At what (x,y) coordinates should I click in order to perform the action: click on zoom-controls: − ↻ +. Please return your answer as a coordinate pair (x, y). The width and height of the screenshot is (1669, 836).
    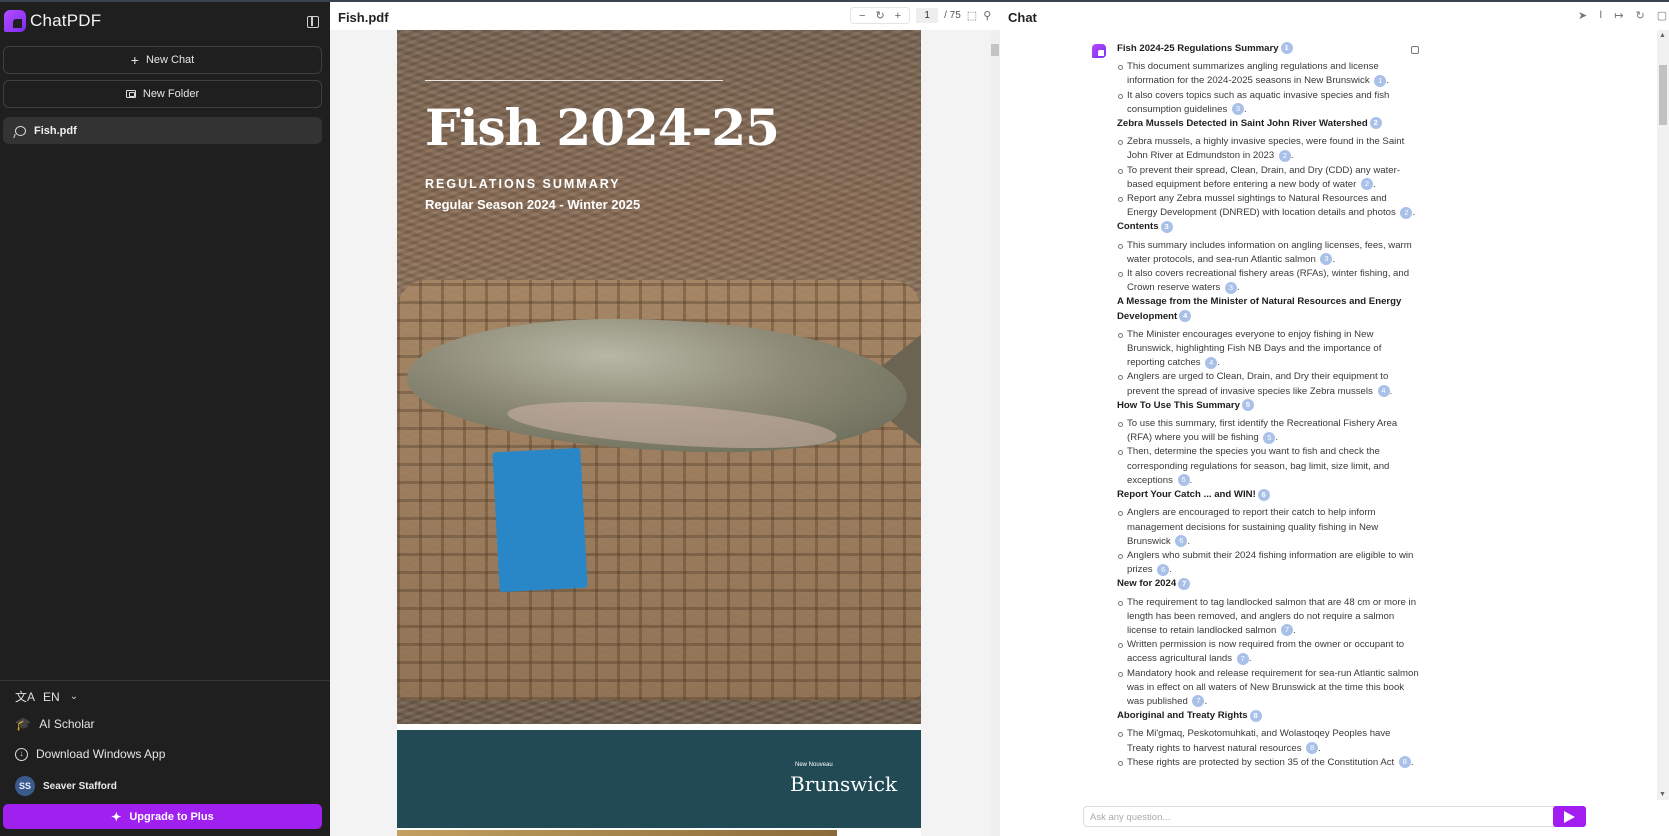
    Looking at the image, I should click on (880, 15).